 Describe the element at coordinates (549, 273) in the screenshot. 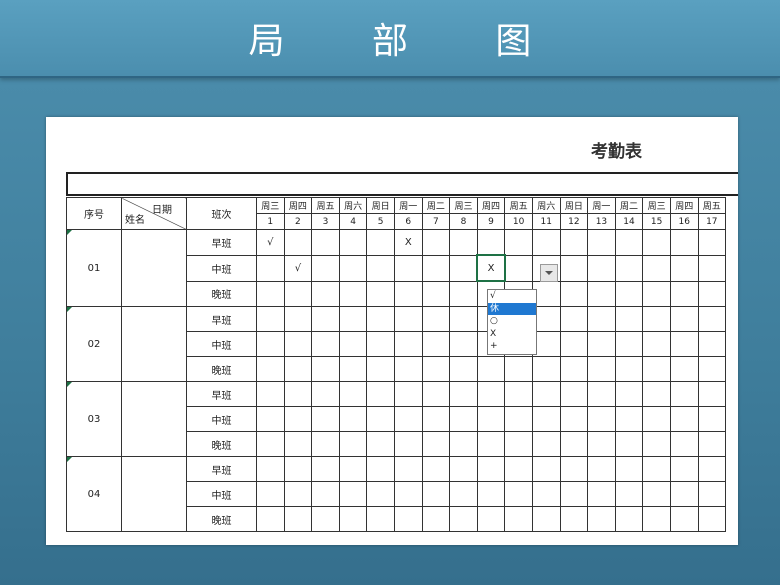

I see `dropdown-arrow-button` at that location.